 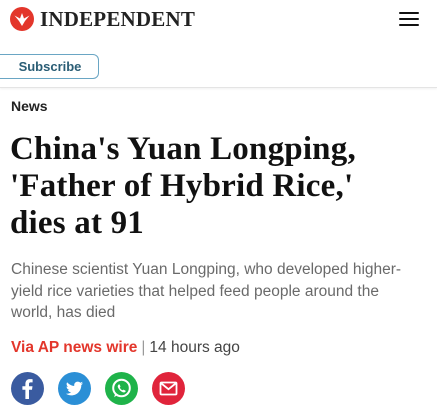 I want to click on eagle-icon, so click(x=22, y=19).